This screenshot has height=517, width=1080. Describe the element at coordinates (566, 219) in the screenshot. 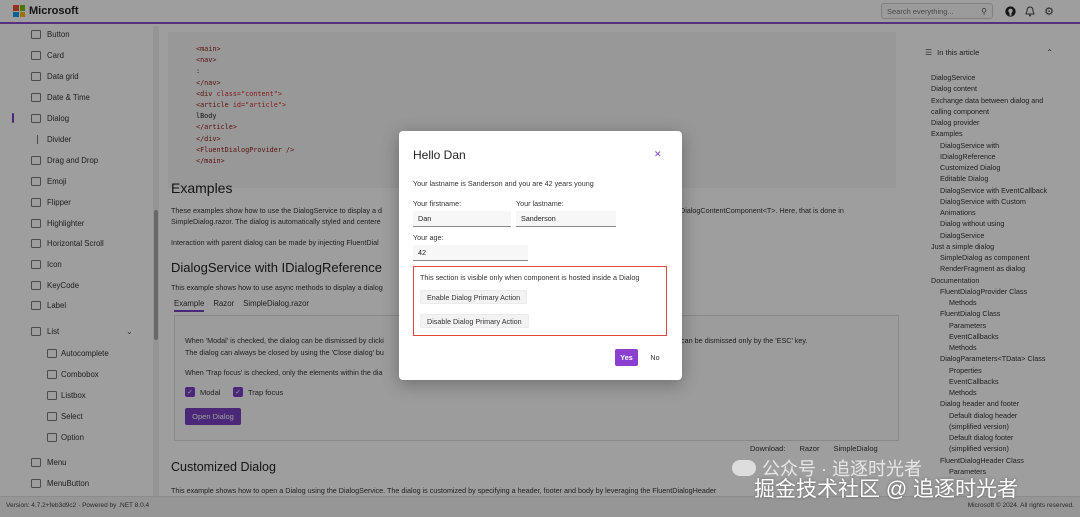

I see `lastname-input` at that location.